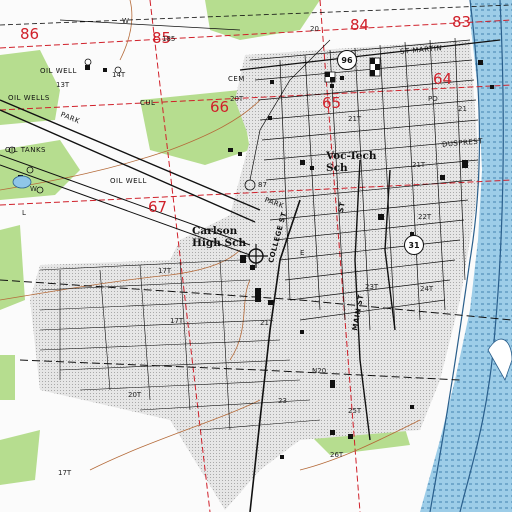 The image size is (512, 512). What do you see at coordinates (237, 99) in the screenshot?
I see `spot-label-20t: 20T` at bounding box center [237, 99].